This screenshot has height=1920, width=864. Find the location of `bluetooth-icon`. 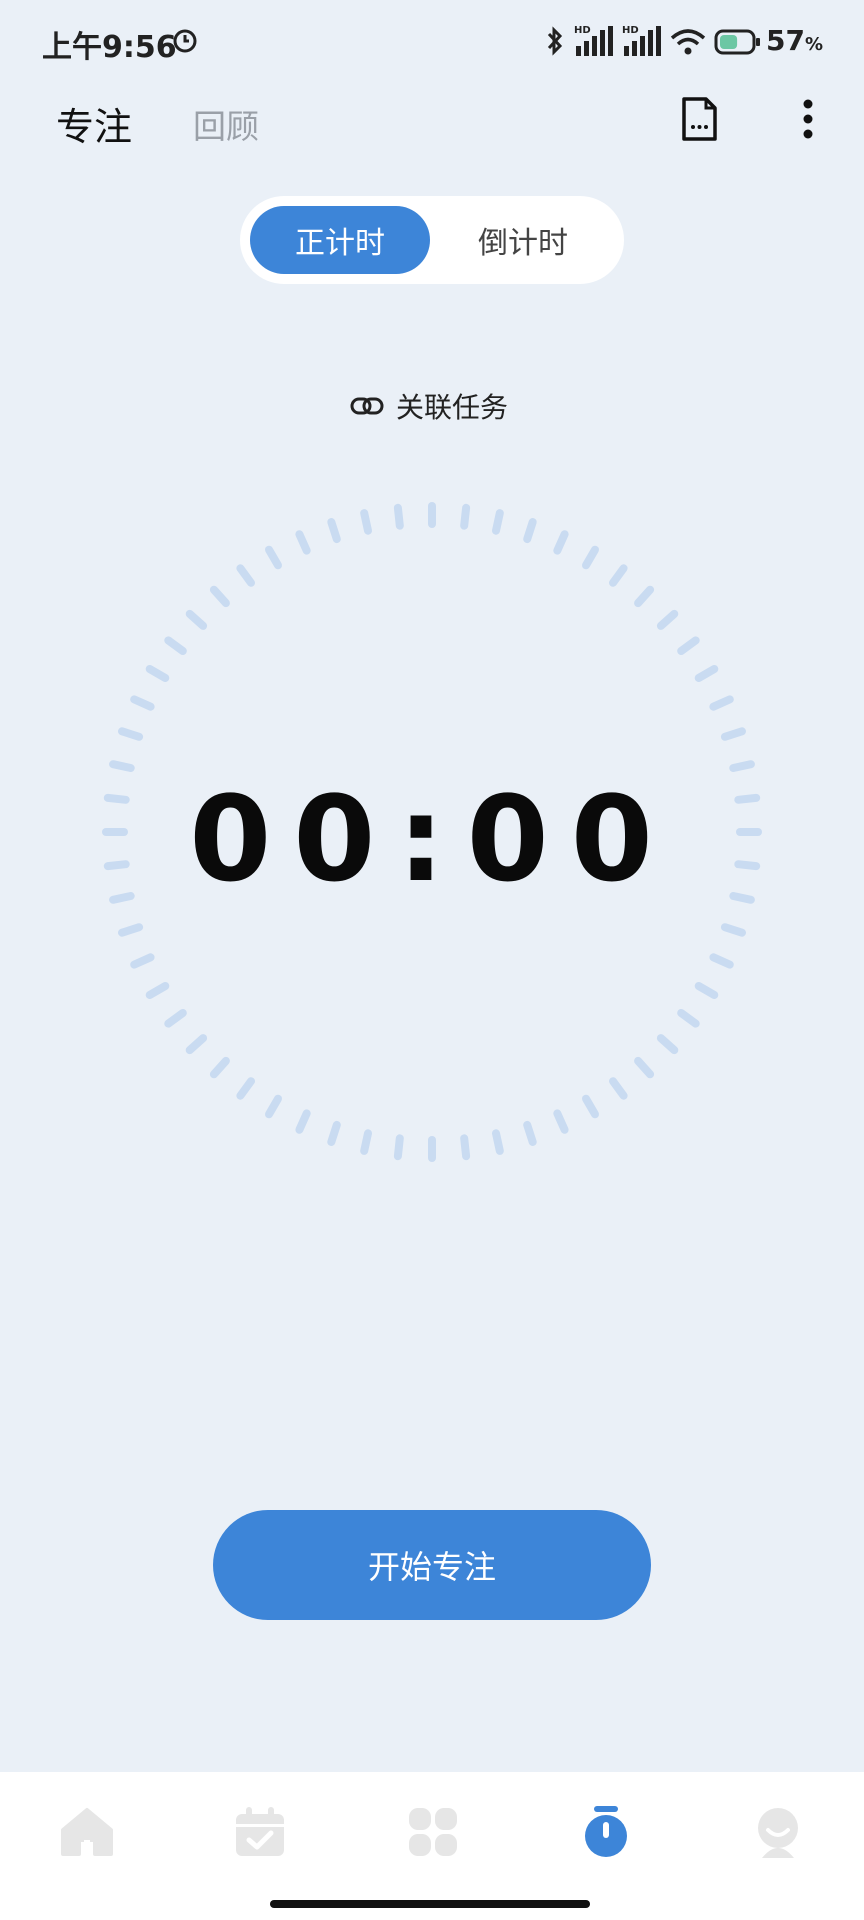

bluetooth-icon is located at coordinates (555, 41).